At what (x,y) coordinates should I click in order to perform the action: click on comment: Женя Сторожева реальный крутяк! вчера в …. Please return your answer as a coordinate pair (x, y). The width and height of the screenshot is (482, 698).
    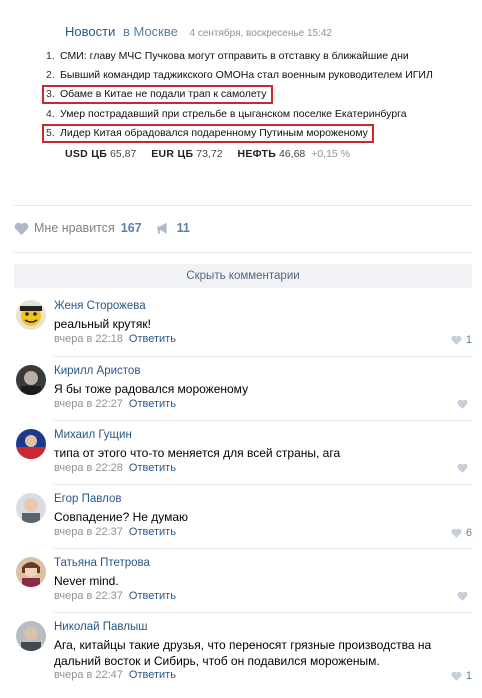
    Looking at the image, I should click on (243, 327).